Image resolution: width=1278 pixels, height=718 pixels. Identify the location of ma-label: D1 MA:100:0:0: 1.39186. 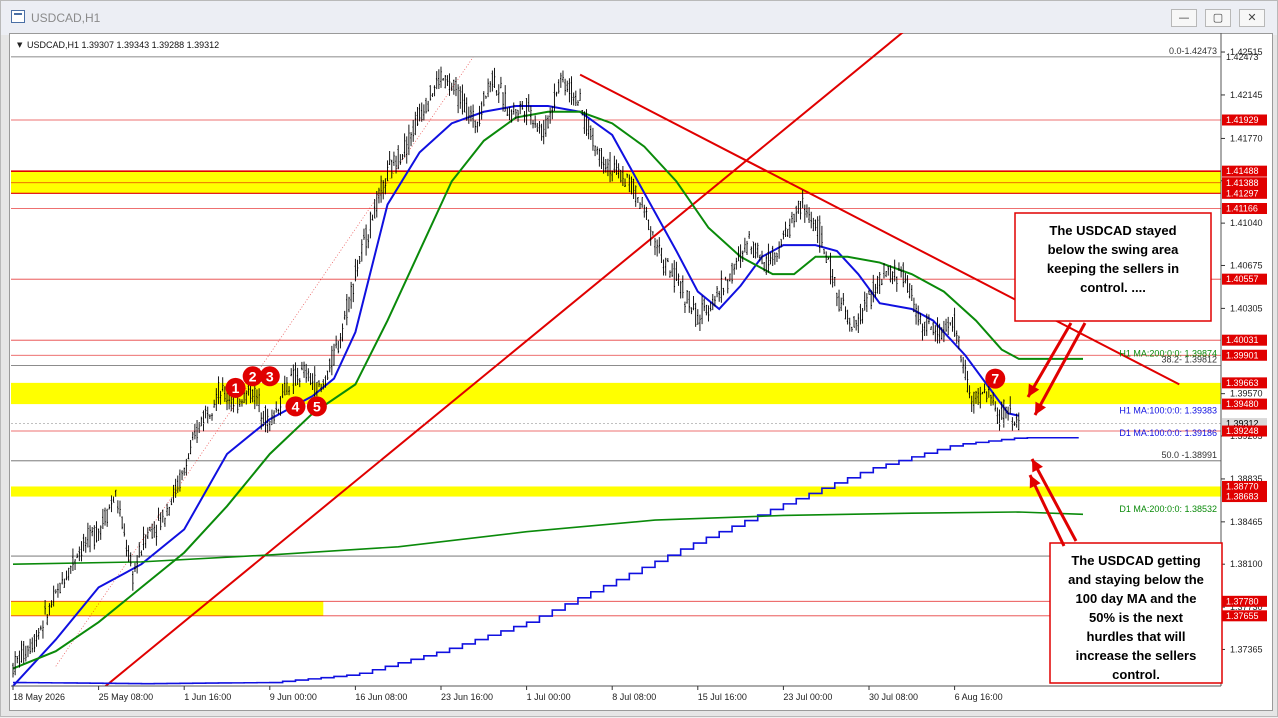
(1168, 433).